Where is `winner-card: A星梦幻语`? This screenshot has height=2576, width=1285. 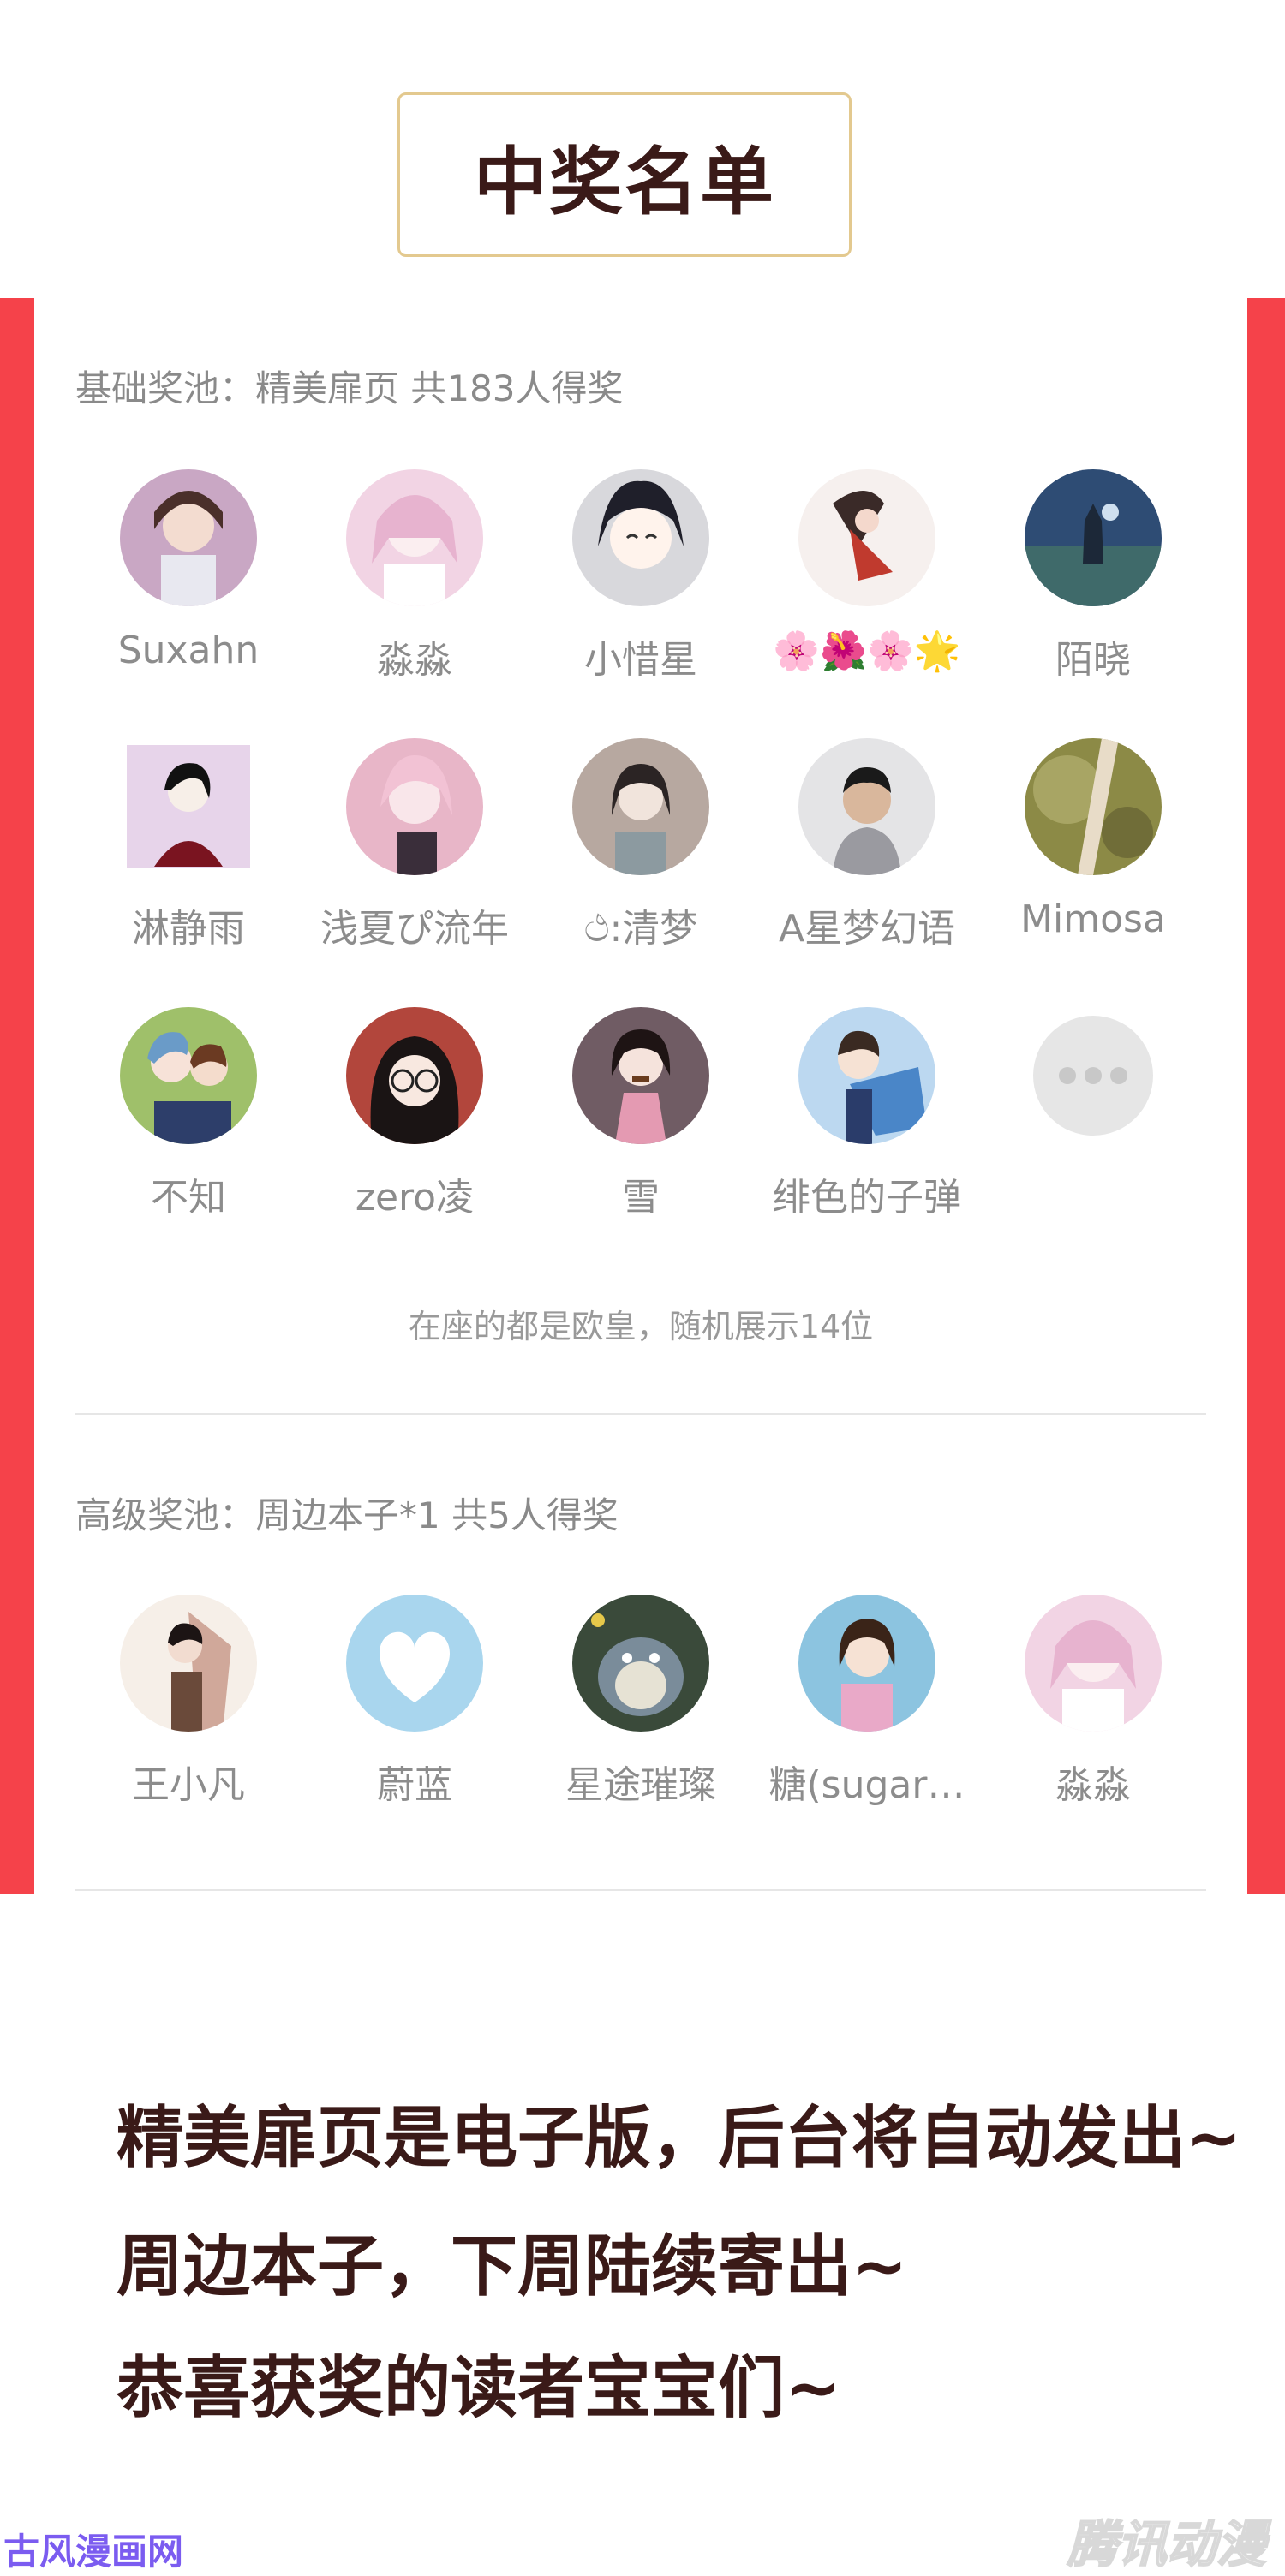
winner-card: A星梦幻语 is located at coordinates (867, 845).